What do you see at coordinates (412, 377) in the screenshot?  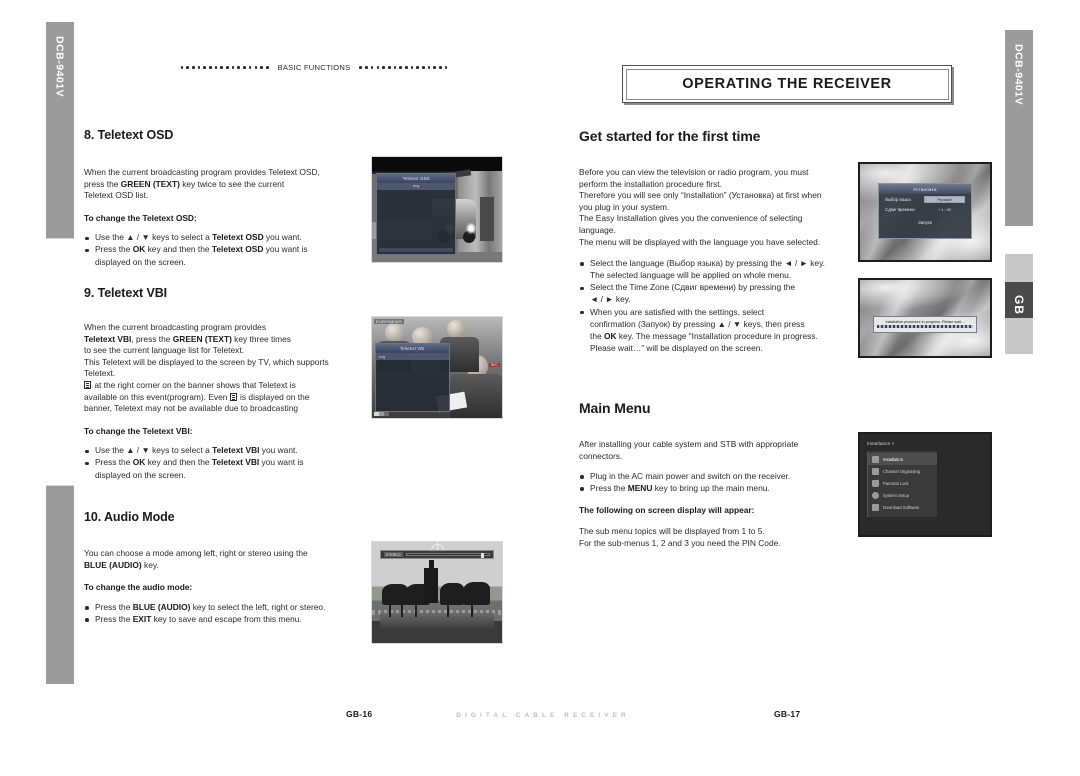 I see `osd-teletext-vbi-panel: Teletext VBI eng` at bounding box center [412, 377].